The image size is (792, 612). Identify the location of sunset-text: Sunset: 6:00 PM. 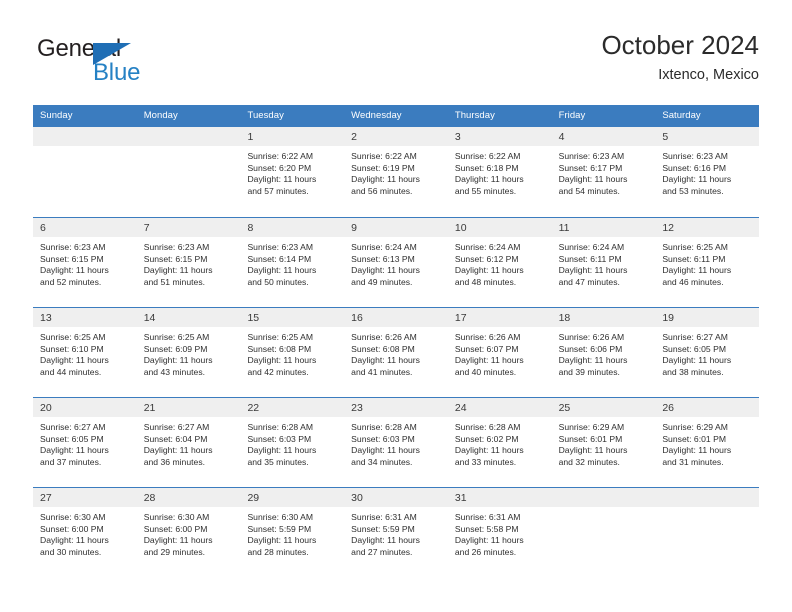
(72, 528).